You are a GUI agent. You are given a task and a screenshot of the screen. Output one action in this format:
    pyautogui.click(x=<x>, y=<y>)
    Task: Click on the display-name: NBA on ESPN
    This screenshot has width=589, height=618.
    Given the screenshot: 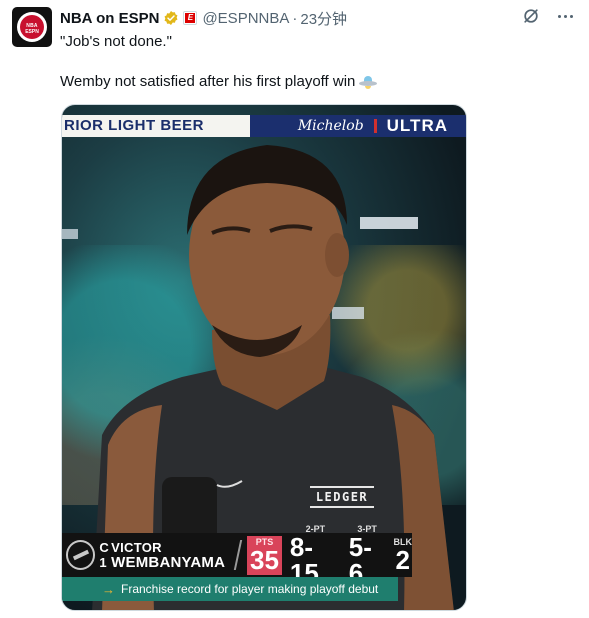 What is the action you would take?
    pyautogui.click(x=109, y=18)
    